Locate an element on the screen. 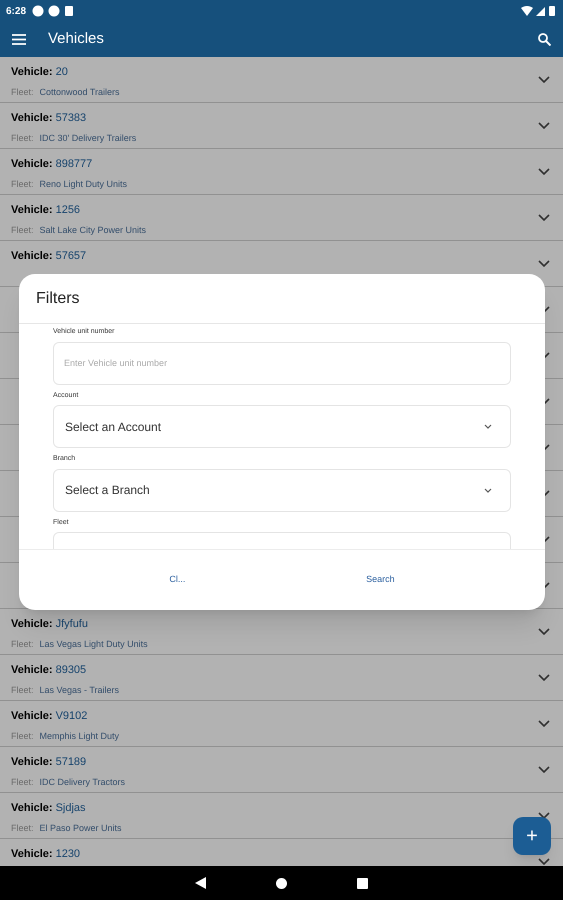  fleet-name: IDC Delivery Tractors is located at coordinates (83, 782).